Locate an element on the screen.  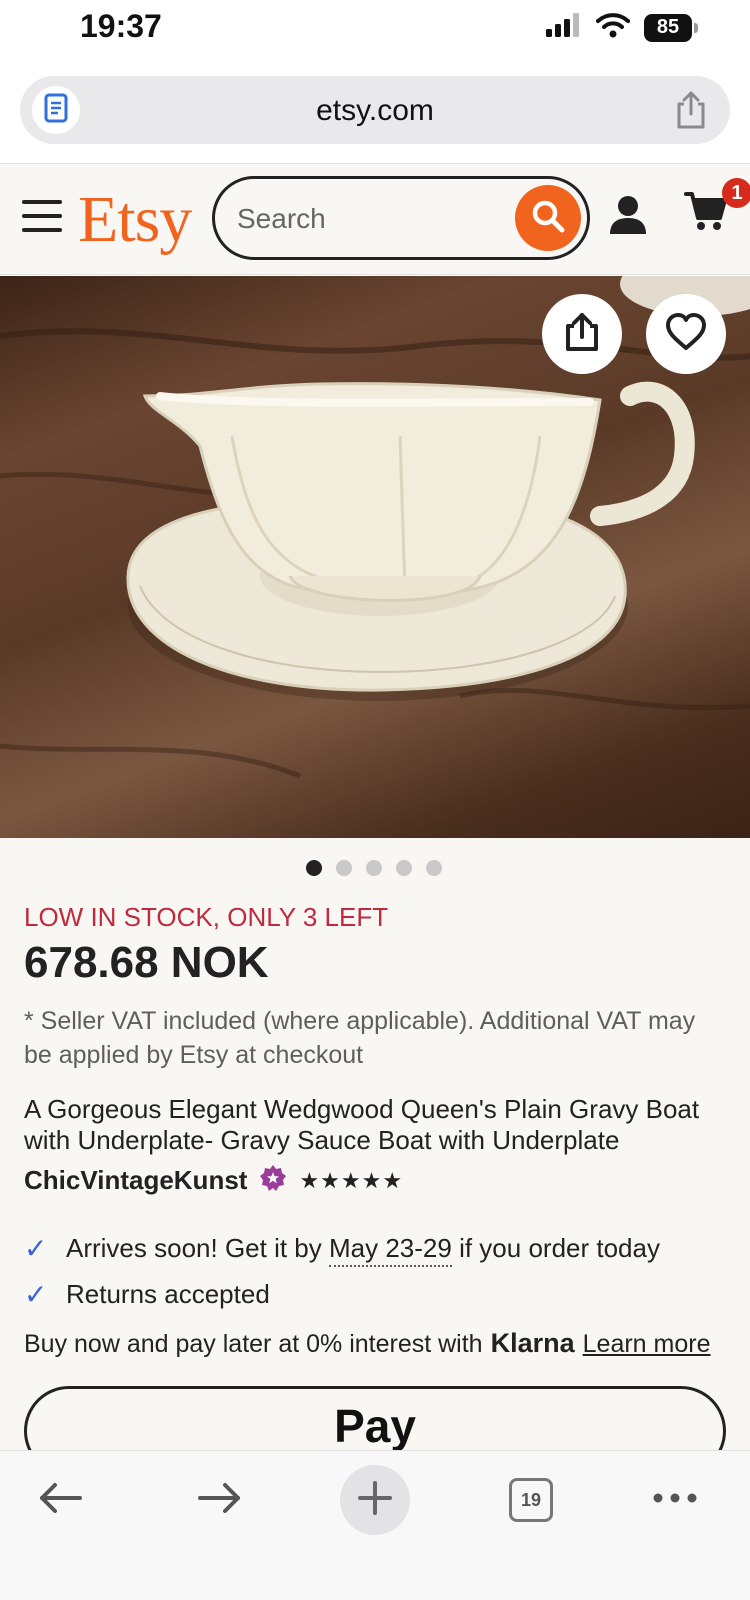
forward-button is located at coordinates (219, 1500).